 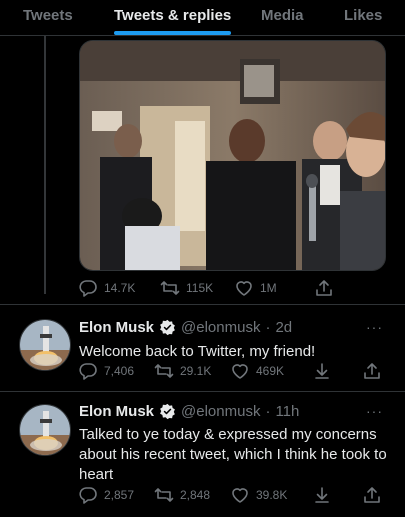 I want to click on reply-count: 7,406, so click(x=119, y=371).